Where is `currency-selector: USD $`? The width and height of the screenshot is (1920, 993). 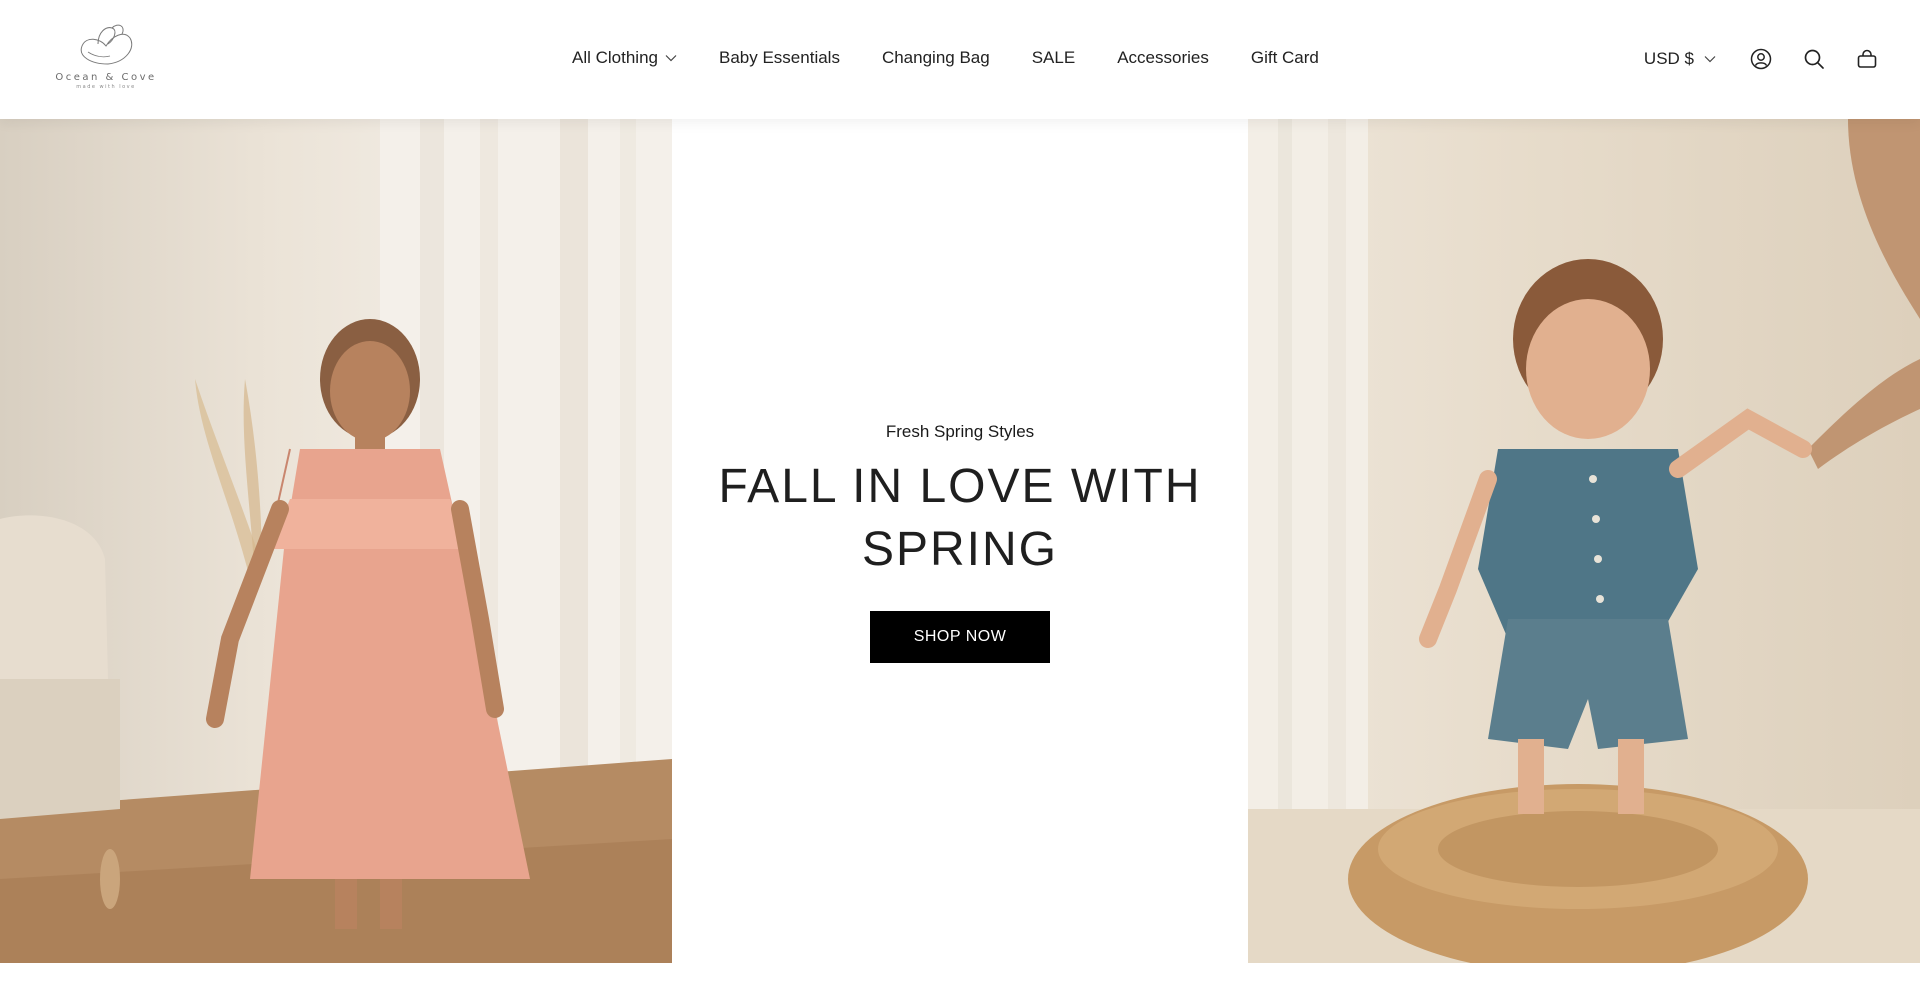
currency-selector: USD $ is located at coordinates (1680, 59).